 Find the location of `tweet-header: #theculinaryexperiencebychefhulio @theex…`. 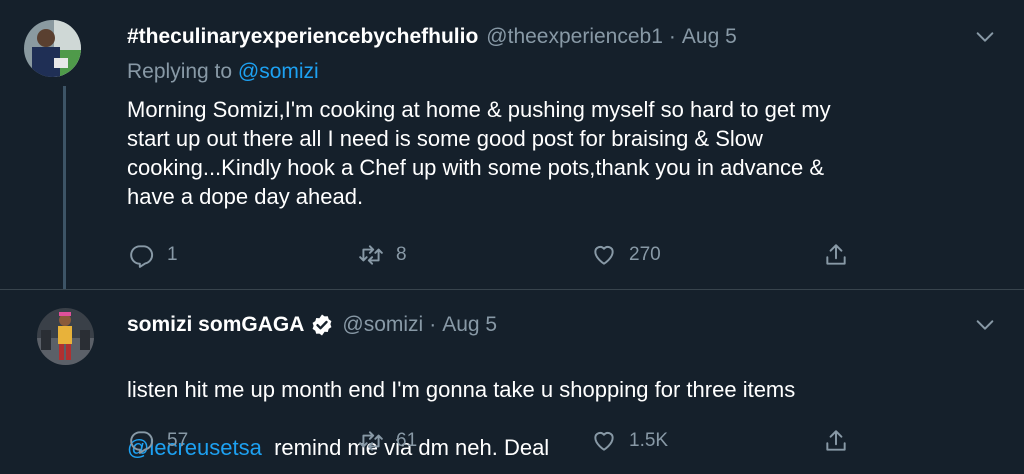

tweet-header: #theculinaryexperiencebychefhulio @theex… is located at coordinates (432, 37).